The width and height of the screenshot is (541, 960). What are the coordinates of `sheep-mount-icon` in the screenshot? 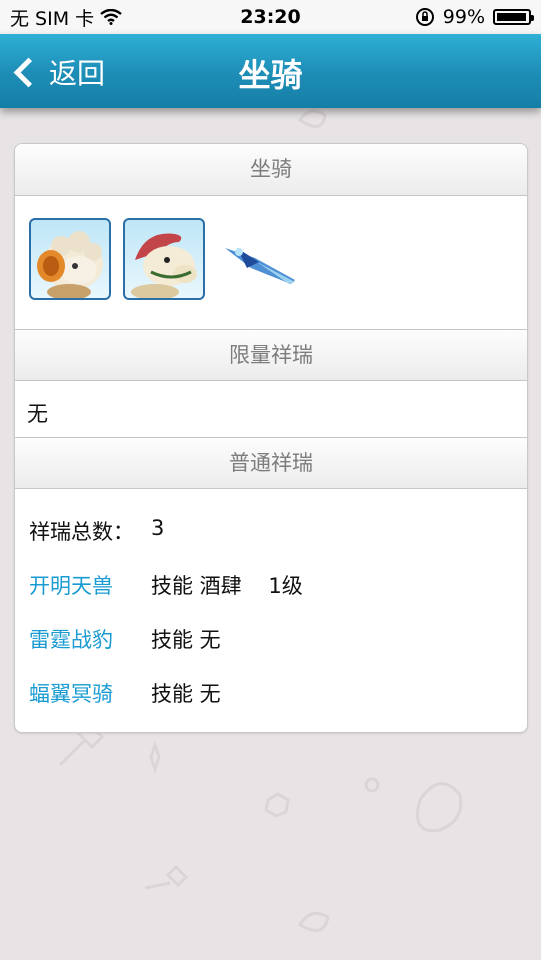 It's located at (70, 259).